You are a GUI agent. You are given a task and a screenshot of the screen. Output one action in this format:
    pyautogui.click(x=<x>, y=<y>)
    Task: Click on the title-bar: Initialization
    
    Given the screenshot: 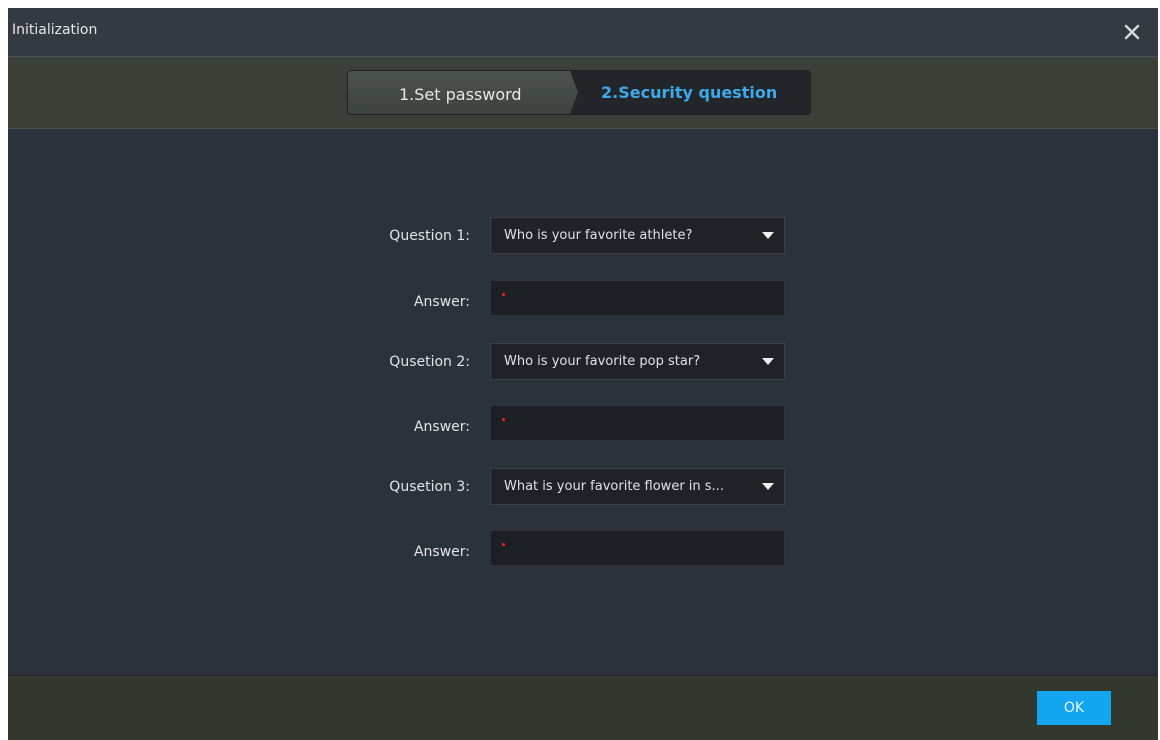 What is the action you would take?
    pyautogui.click(x=583, y=32)
    